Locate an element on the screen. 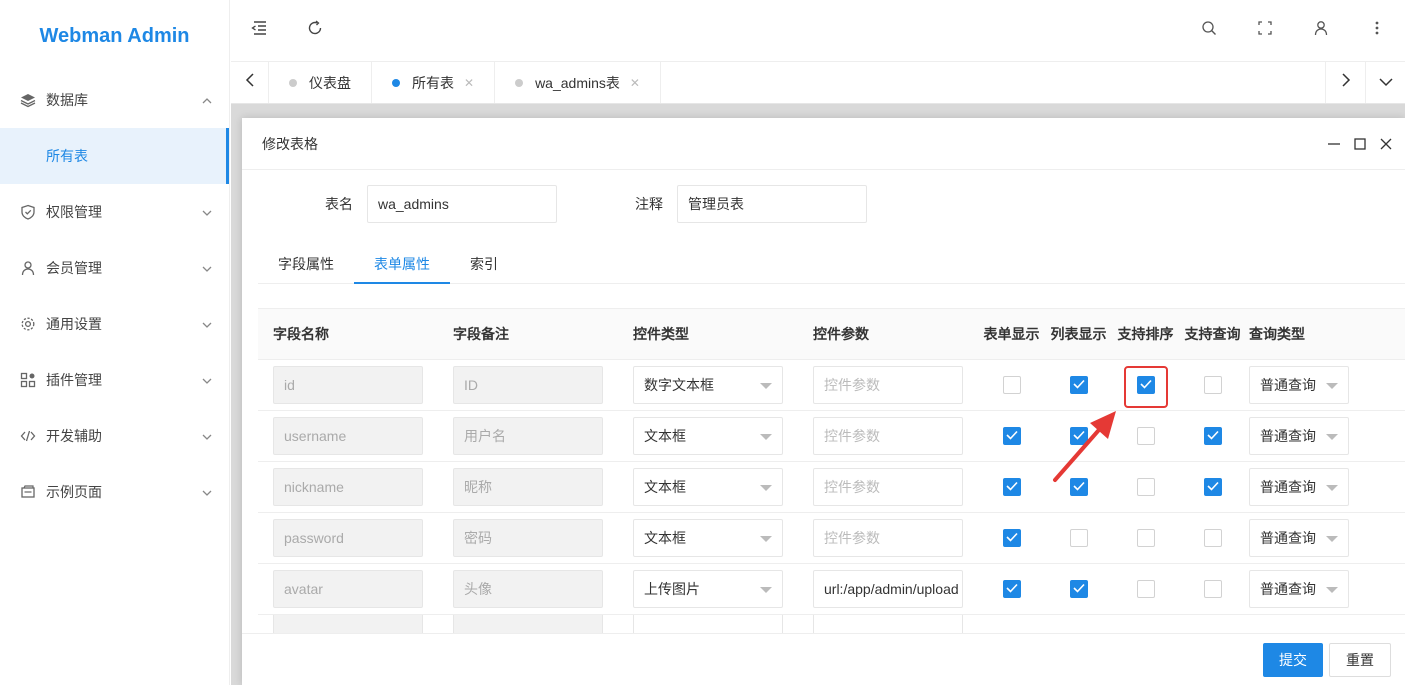  sidebar-item-database: 数据库 is located at coordinates (114, 100).